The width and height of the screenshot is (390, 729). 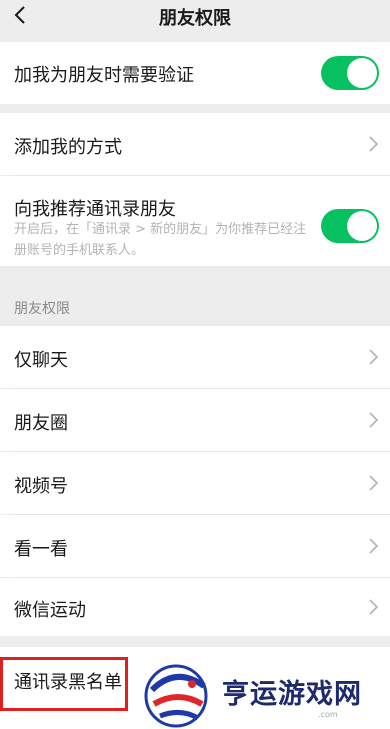 What do you see at coordinates (41, 549) in the screenshot?
I see `permission-label: 看一看` at bounding box center [41, 549].